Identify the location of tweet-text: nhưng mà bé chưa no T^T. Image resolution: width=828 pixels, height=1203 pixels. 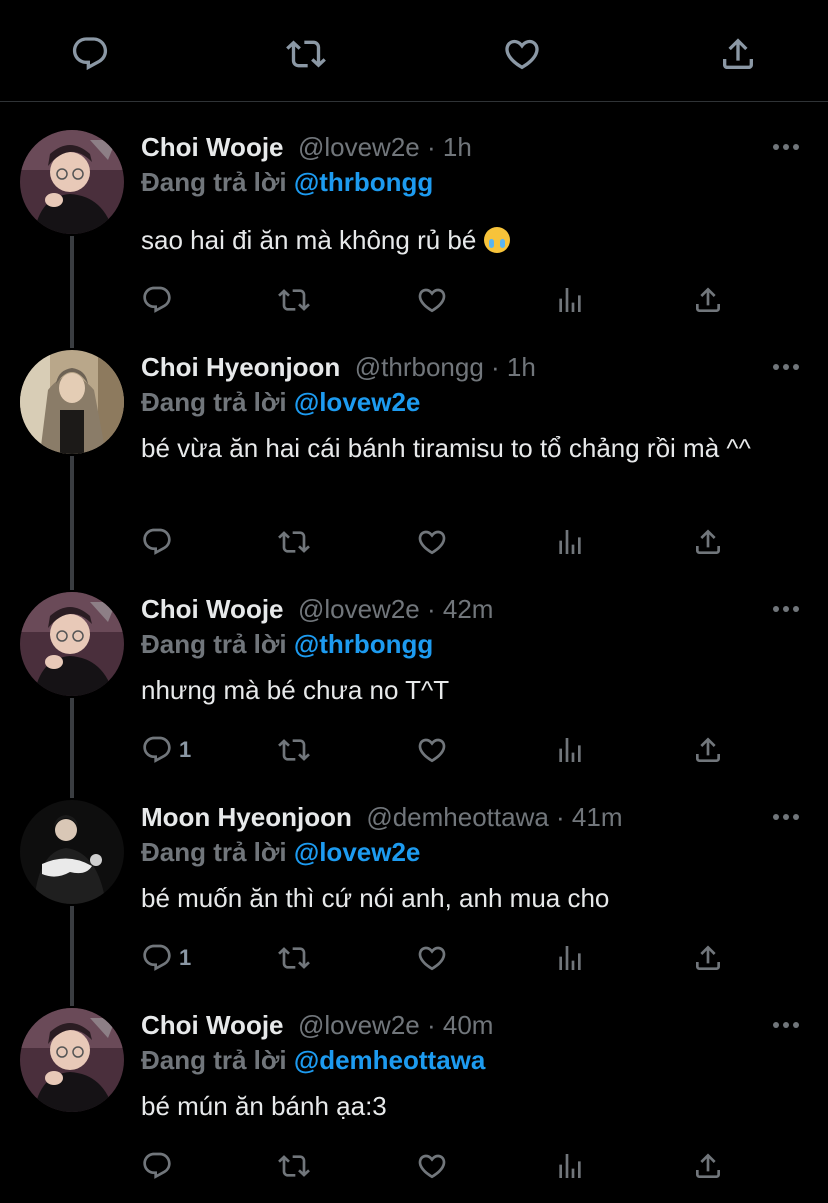
(471, 690).